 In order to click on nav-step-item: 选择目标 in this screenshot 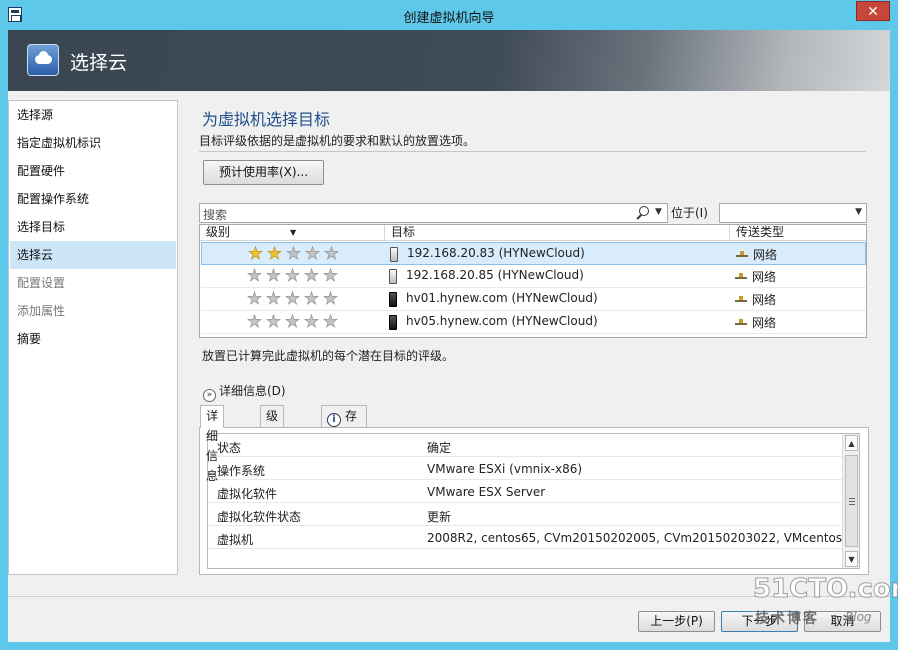, I will do `click(93, 227)`.